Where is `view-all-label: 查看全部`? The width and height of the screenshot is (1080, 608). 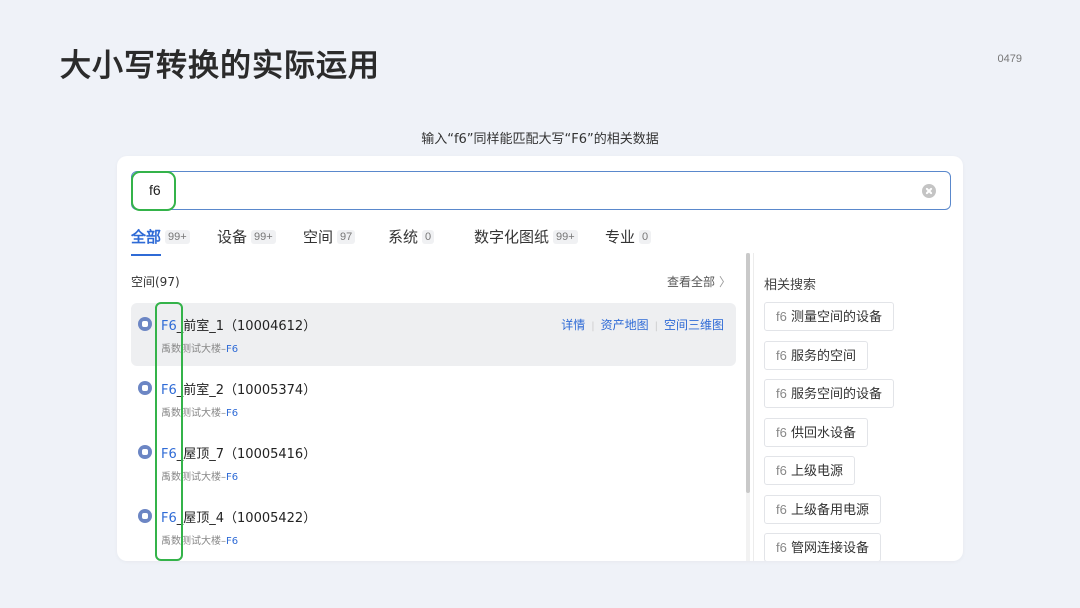
view-all-label: 查看全部 is located at coordinates (690, 282).